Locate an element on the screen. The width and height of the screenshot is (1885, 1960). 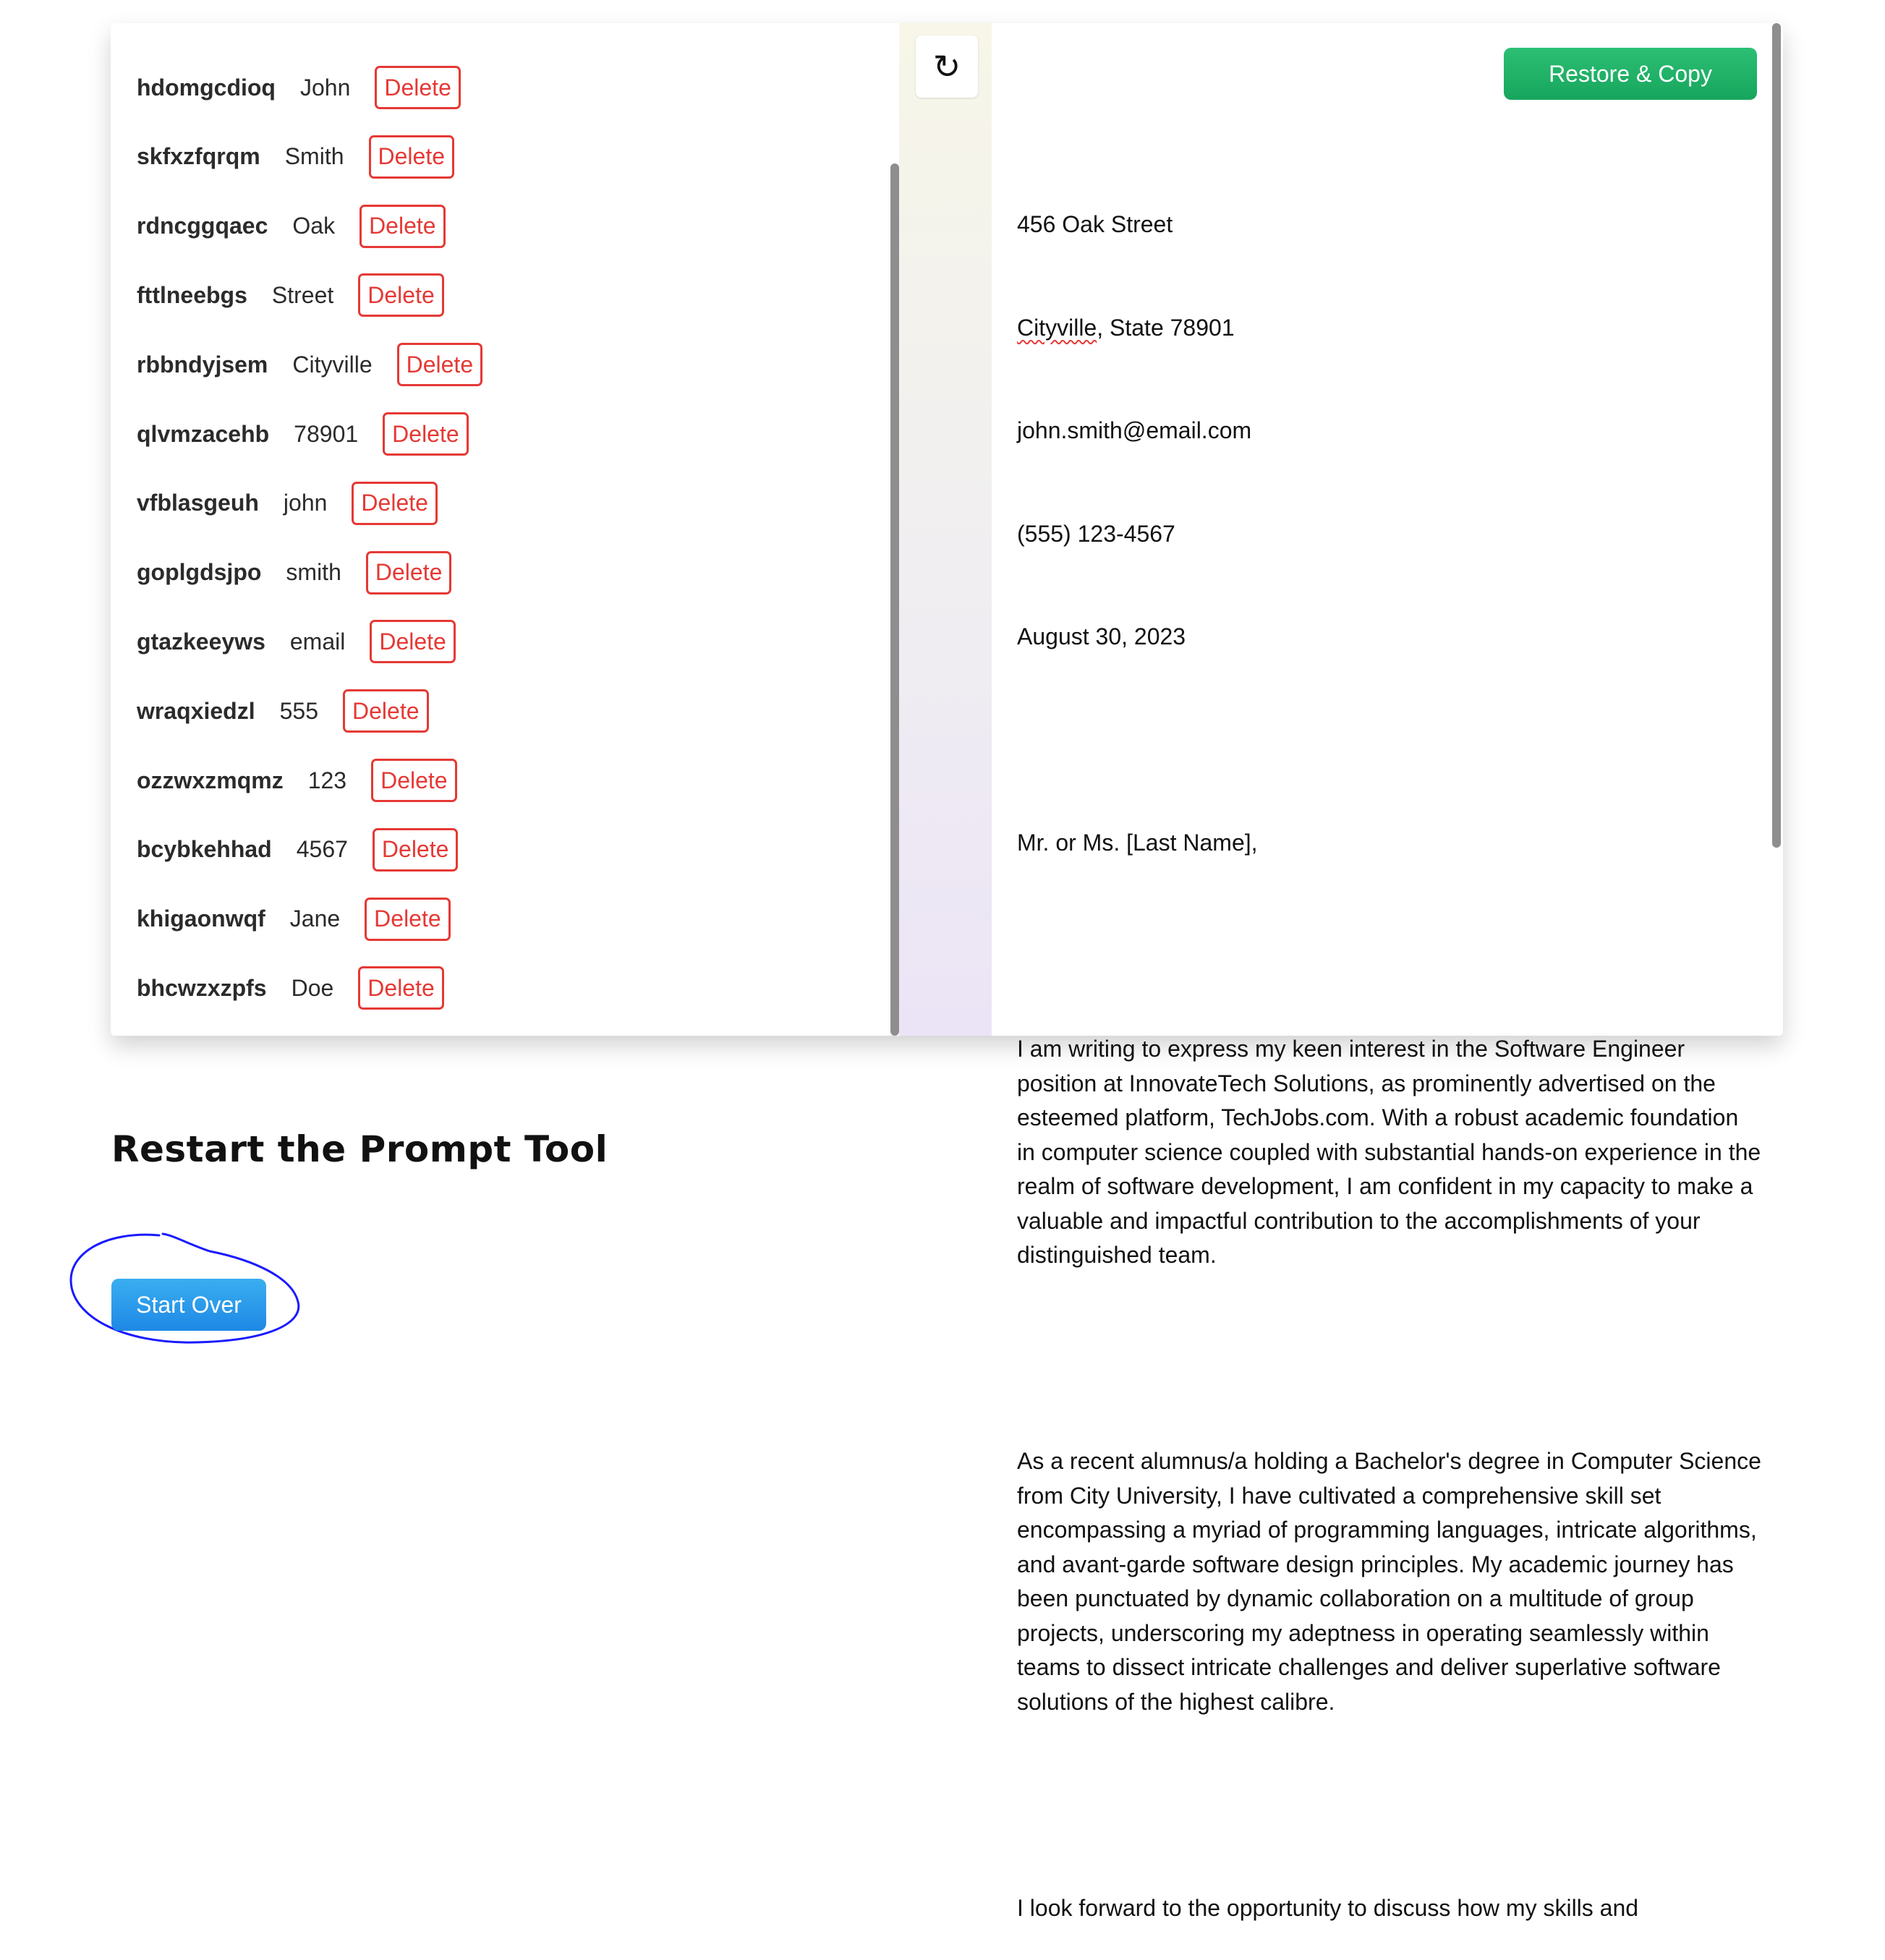
restore-copy-button: Restore & Copy is located at coordinates (1630, 74).